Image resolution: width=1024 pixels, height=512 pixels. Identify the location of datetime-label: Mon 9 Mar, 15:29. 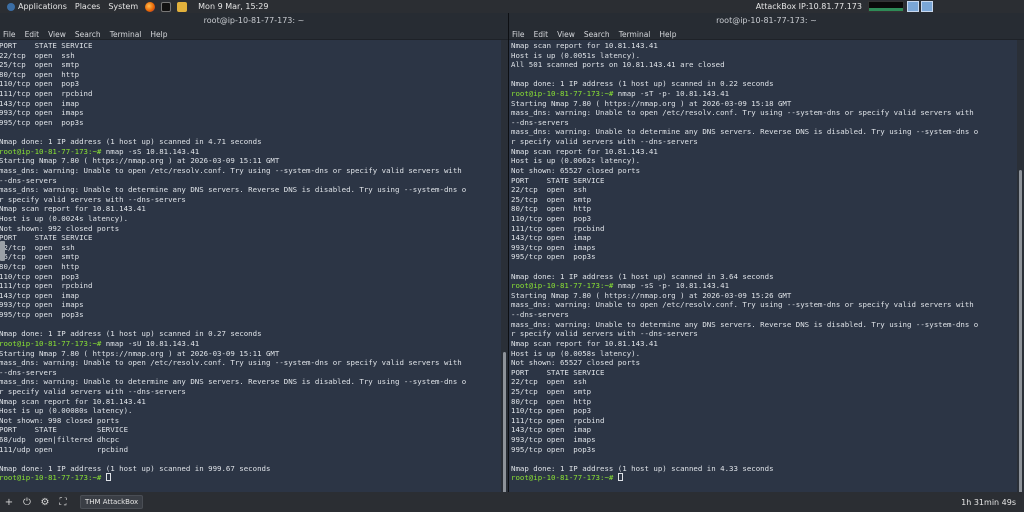
(233, 6).